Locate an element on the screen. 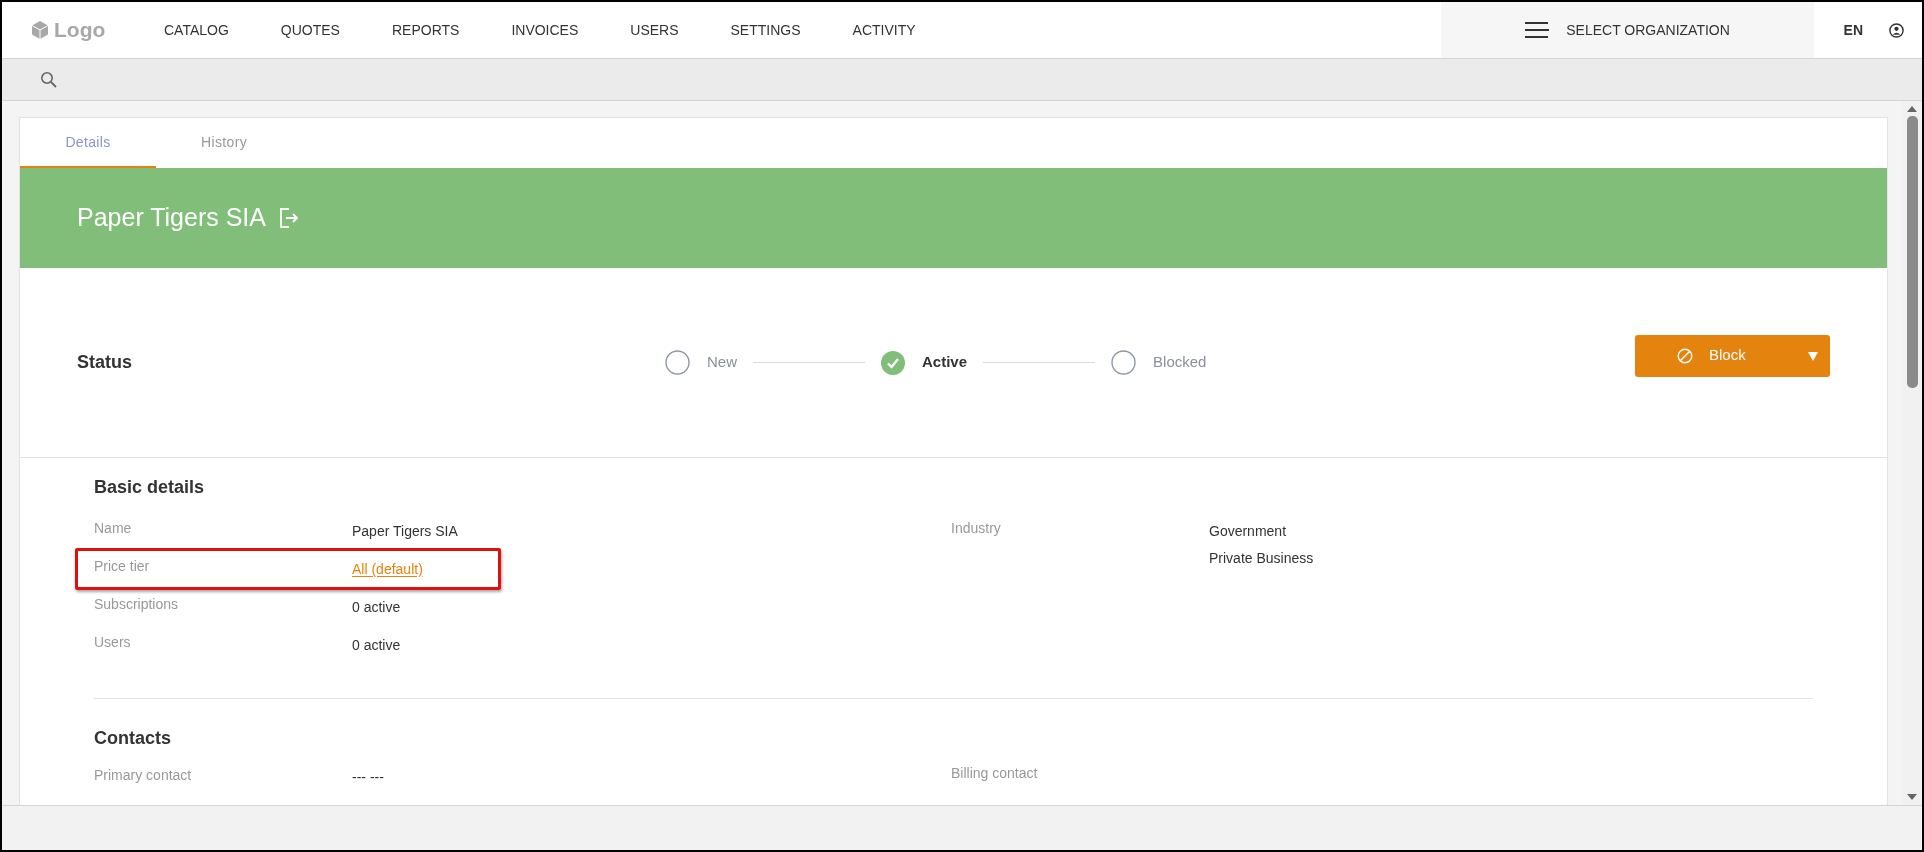 This screenshot has height=852, width=1924. field-label: Billing contact is located at coordinates (994, 773).